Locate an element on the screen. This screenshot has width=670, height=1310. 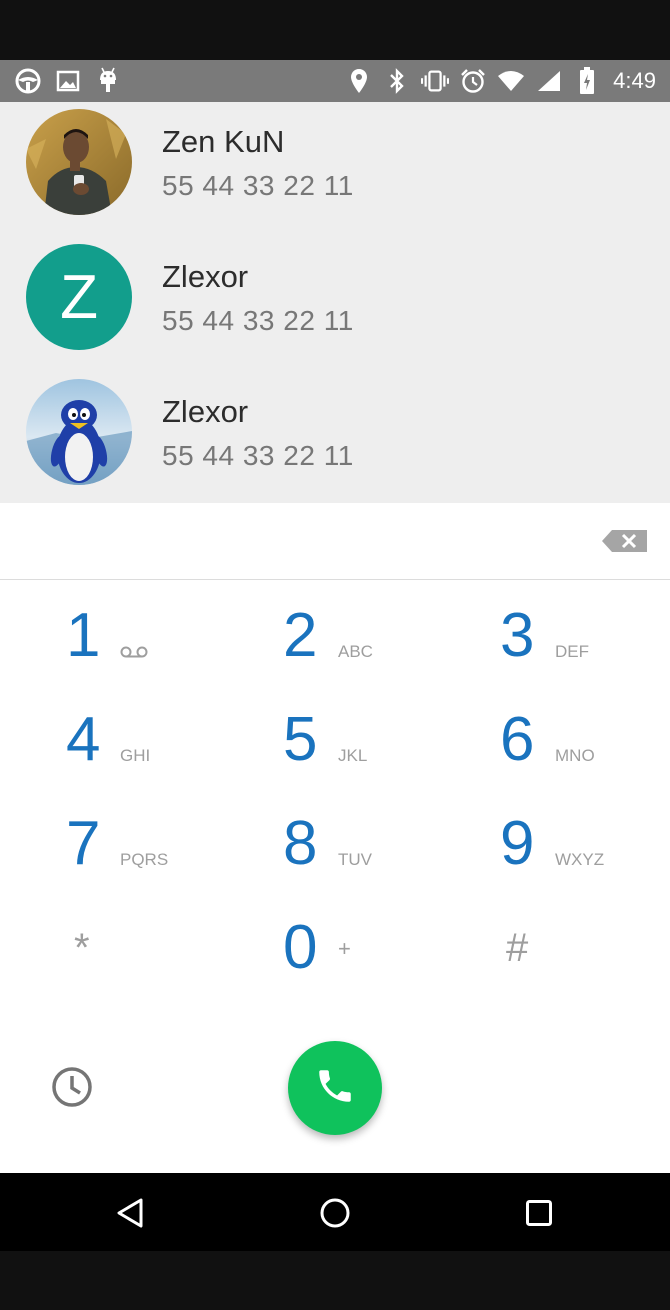
android-icon is located at coordinates (108, 81).